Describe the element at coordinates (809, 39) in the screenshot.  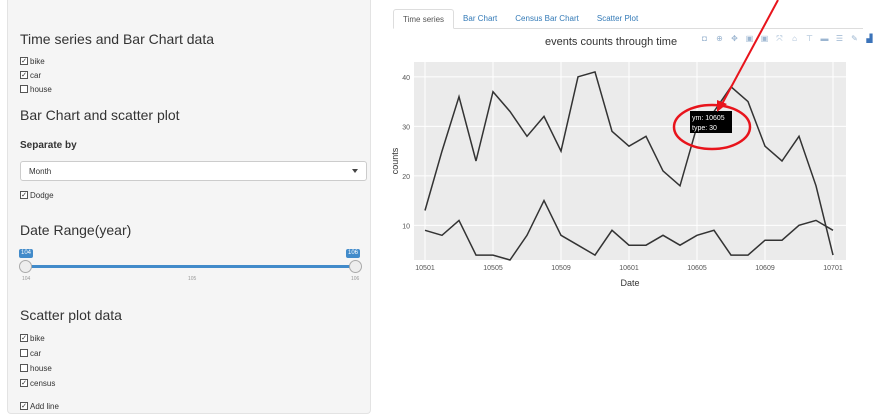
I see `spike-lines-icon: ⊤` at that location.